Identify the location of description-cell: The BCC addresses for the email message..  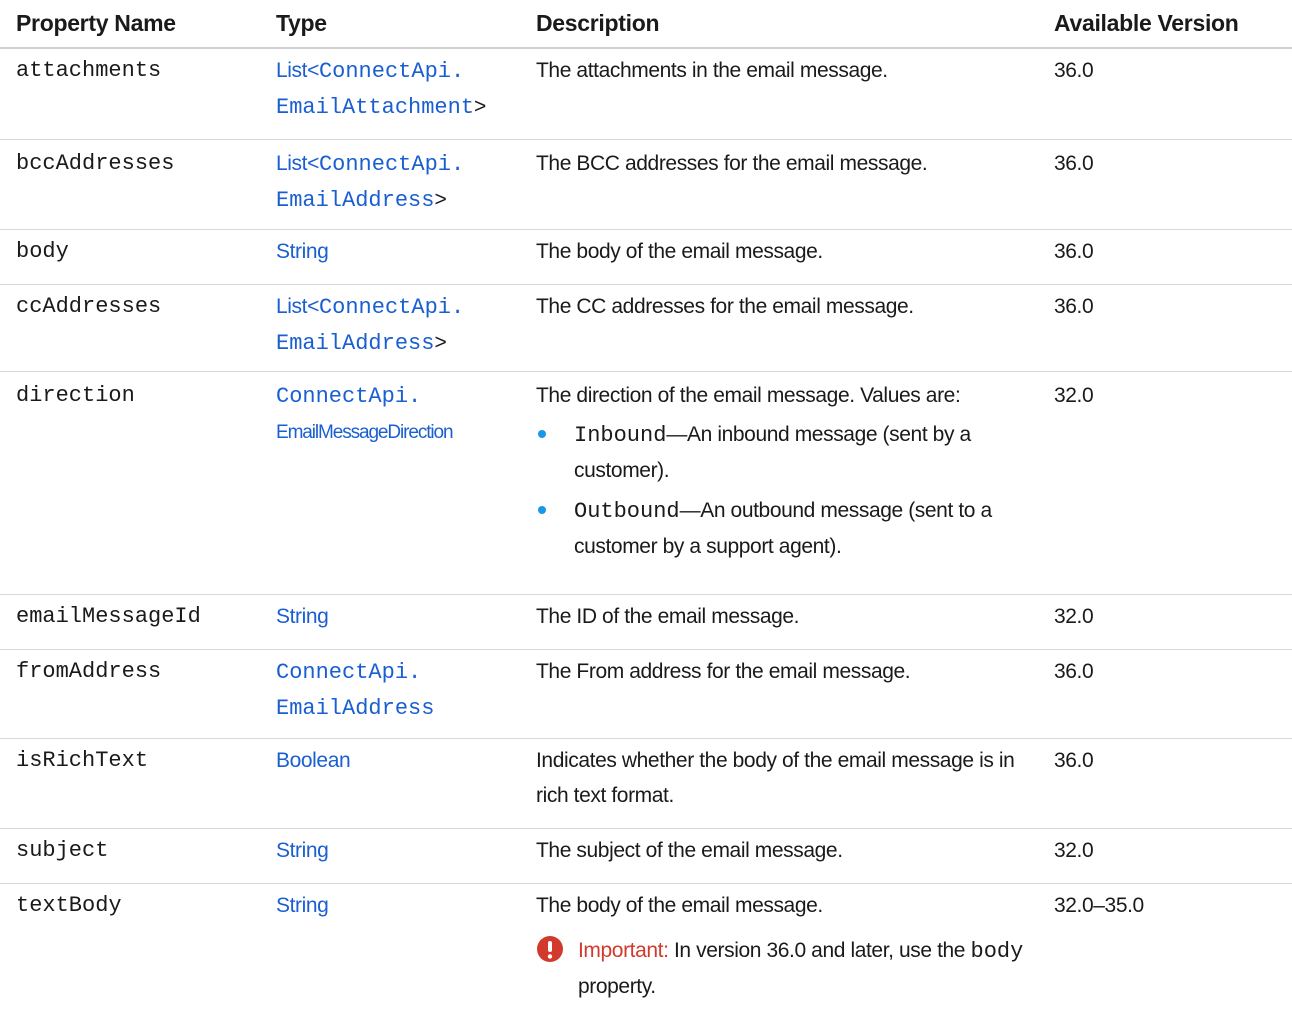
(779, 184).